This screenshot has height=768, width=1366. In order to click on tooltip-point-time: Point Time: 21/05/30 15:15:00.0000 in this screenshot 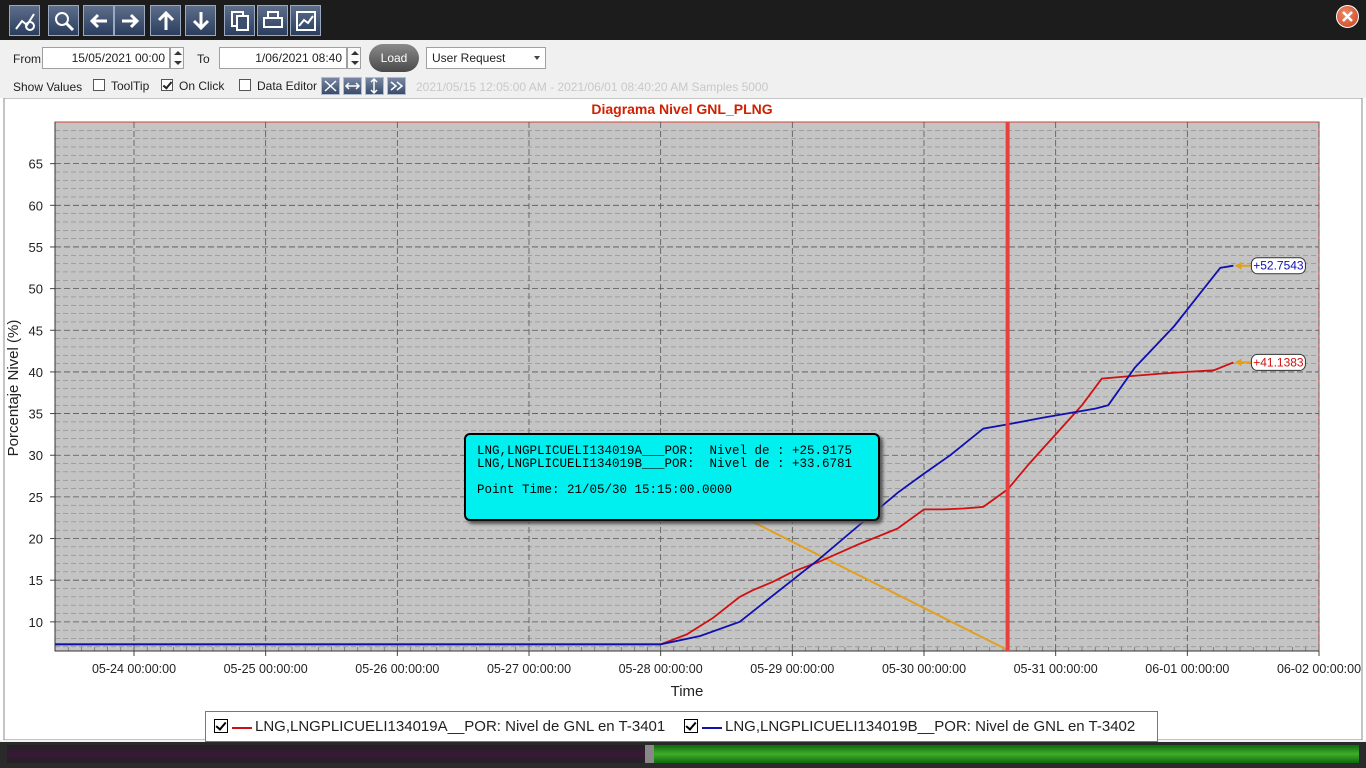, I will do `click(605, 490)`.